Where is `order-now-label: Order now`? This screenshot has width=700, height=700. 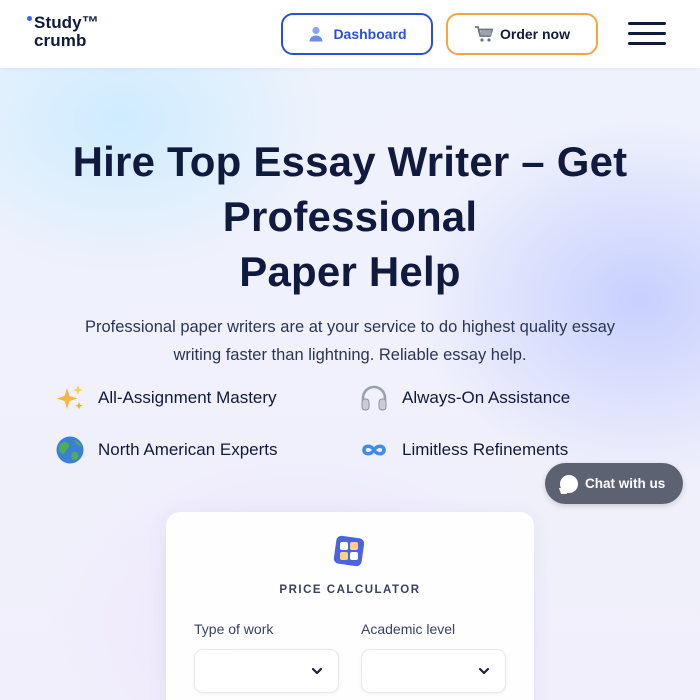 order-now-label: Order now is located at coordinates (534, 34).